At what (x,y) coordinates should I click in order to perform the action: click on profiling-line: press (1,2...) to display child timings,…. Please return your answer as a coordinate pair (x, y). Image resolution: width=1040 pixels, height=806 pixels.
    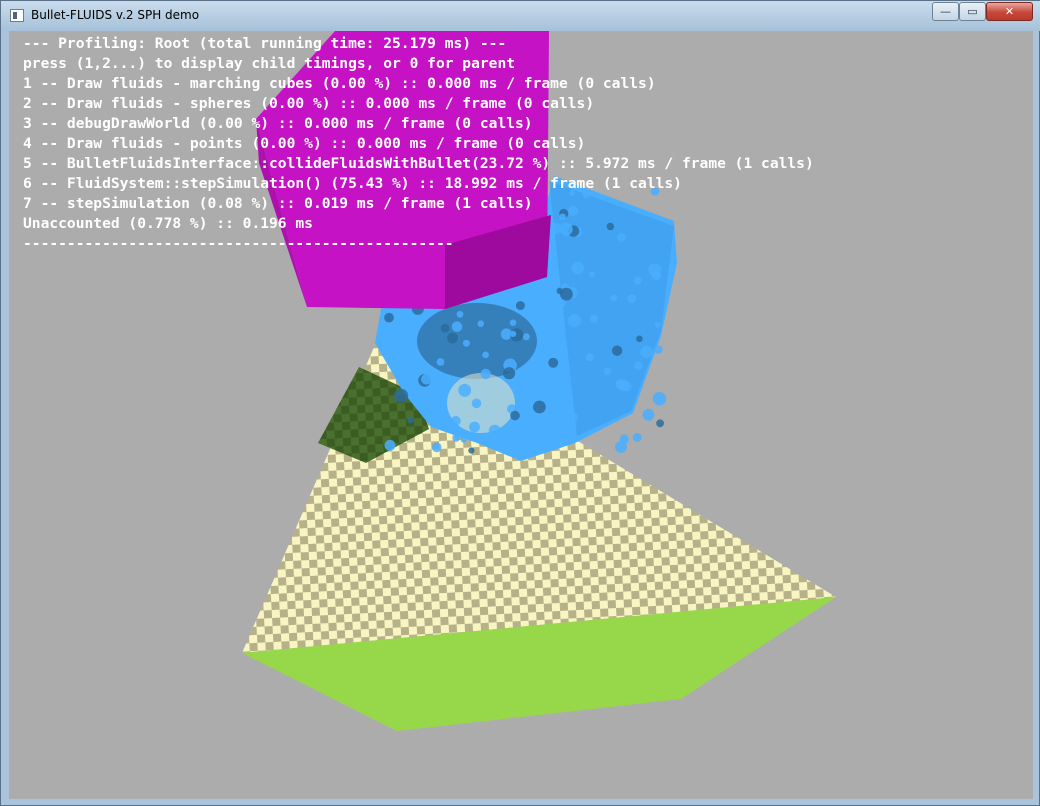
    Looking at the image, I should click on (269, 63).